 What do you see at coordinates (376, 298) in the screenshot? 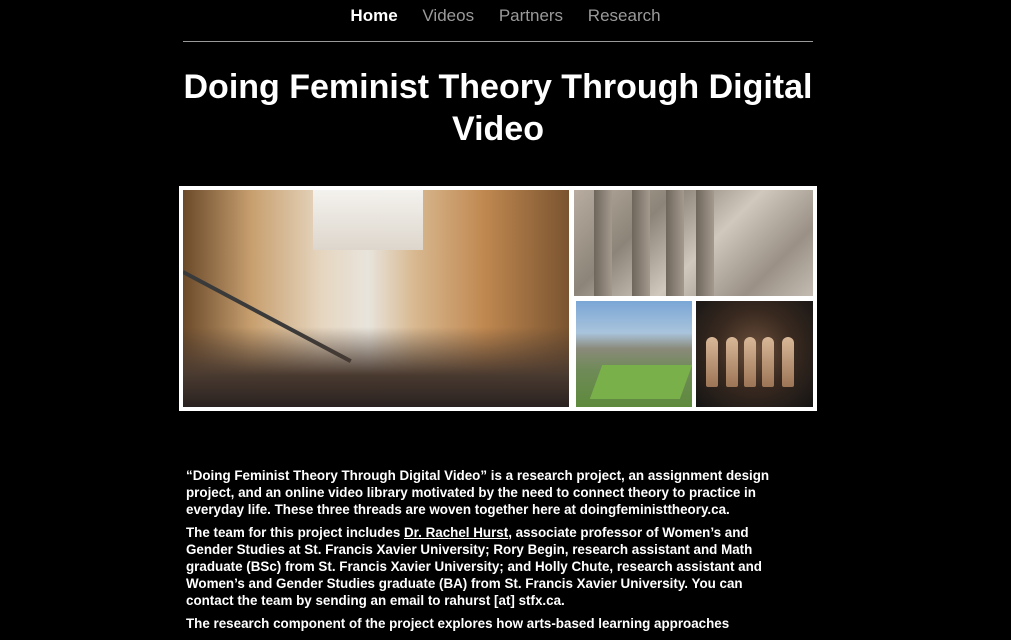
I see `street-stairs-photo` at bounding box center [376, 298].